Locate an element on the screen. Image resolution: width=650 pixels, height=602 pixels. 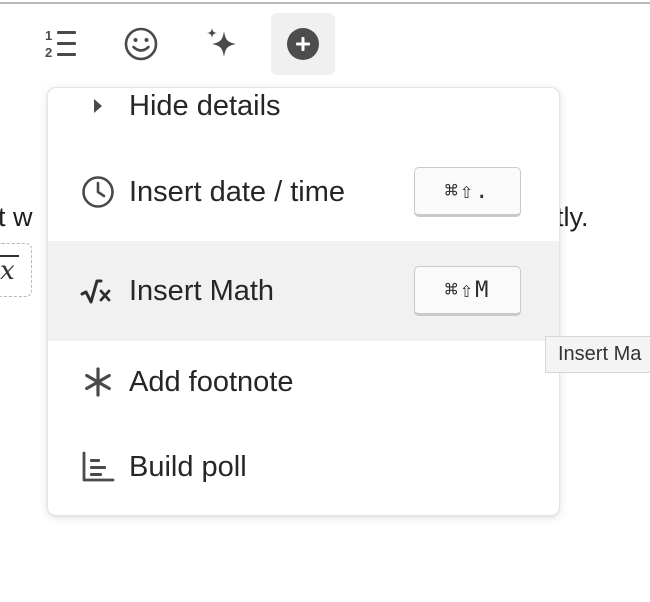
plus-circle-icon is located at coordinates (303, 44).